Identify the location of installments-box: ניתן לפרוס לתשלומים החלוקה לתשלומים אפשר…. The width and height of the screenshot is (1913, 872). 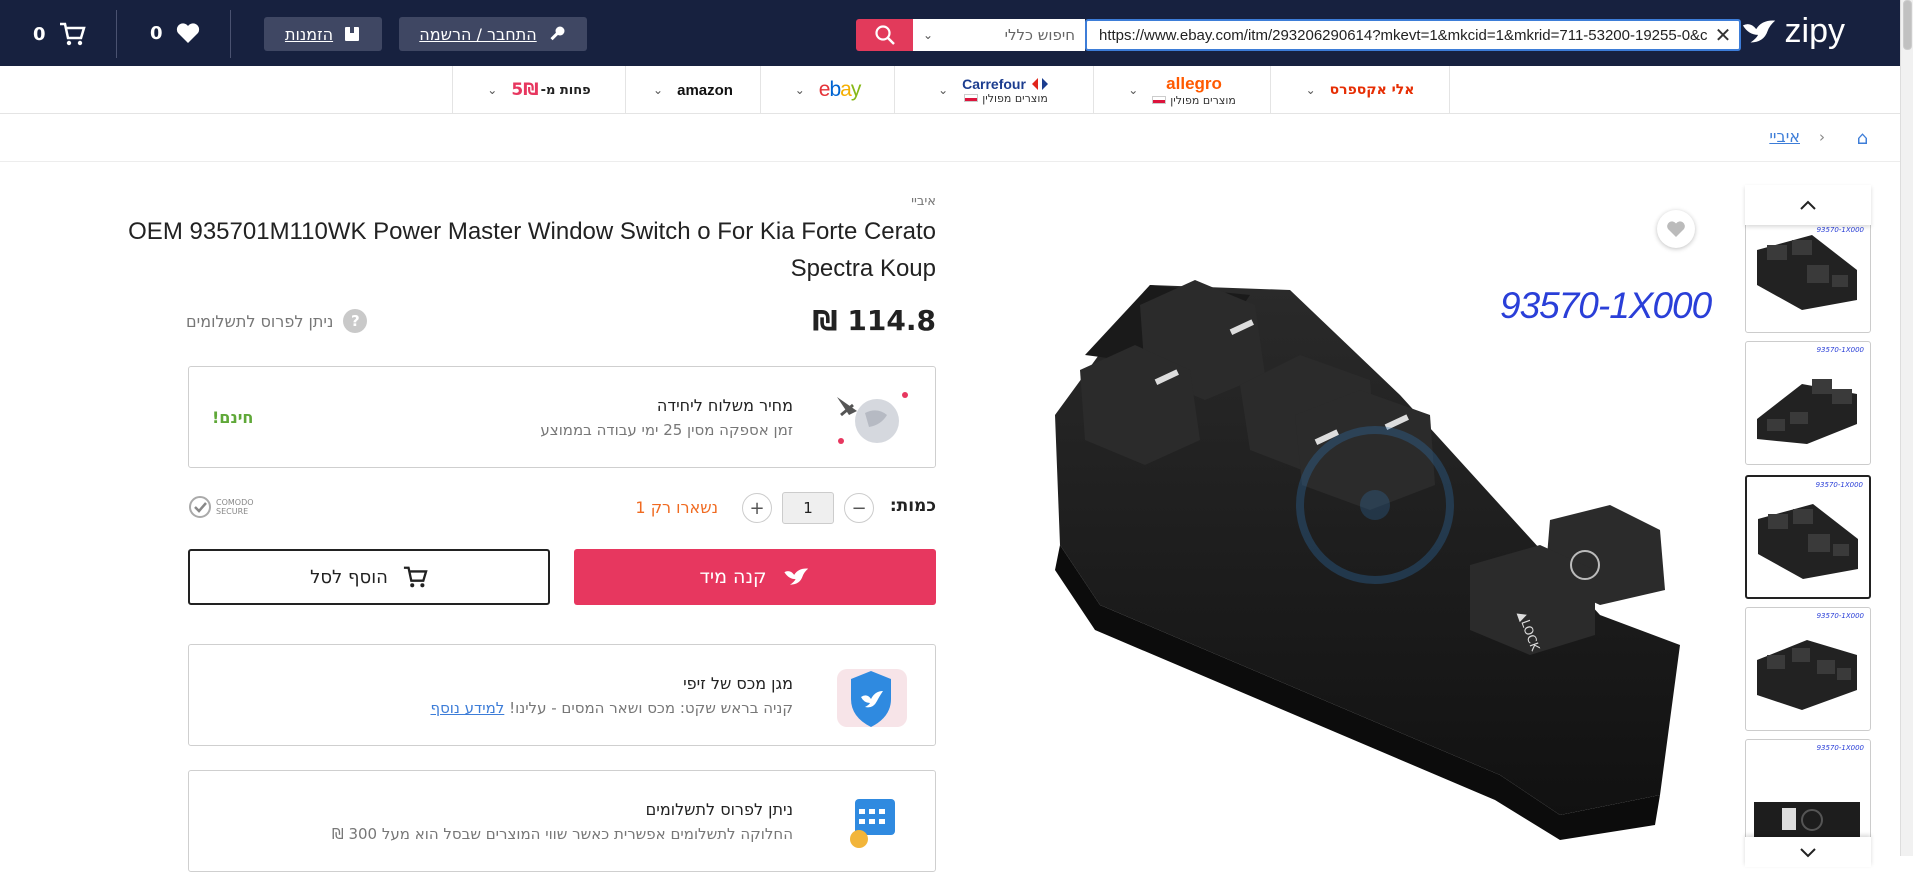
(562, 821).